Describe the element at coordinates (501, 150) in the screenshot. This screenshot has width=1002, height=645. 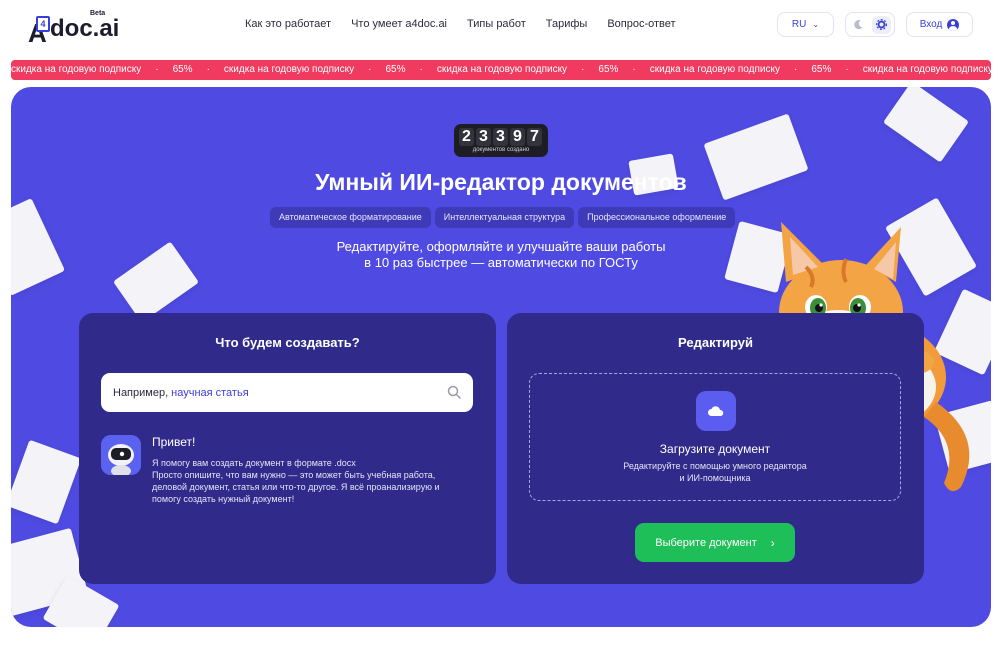
I see `counter-caption: документов создано` at that location.